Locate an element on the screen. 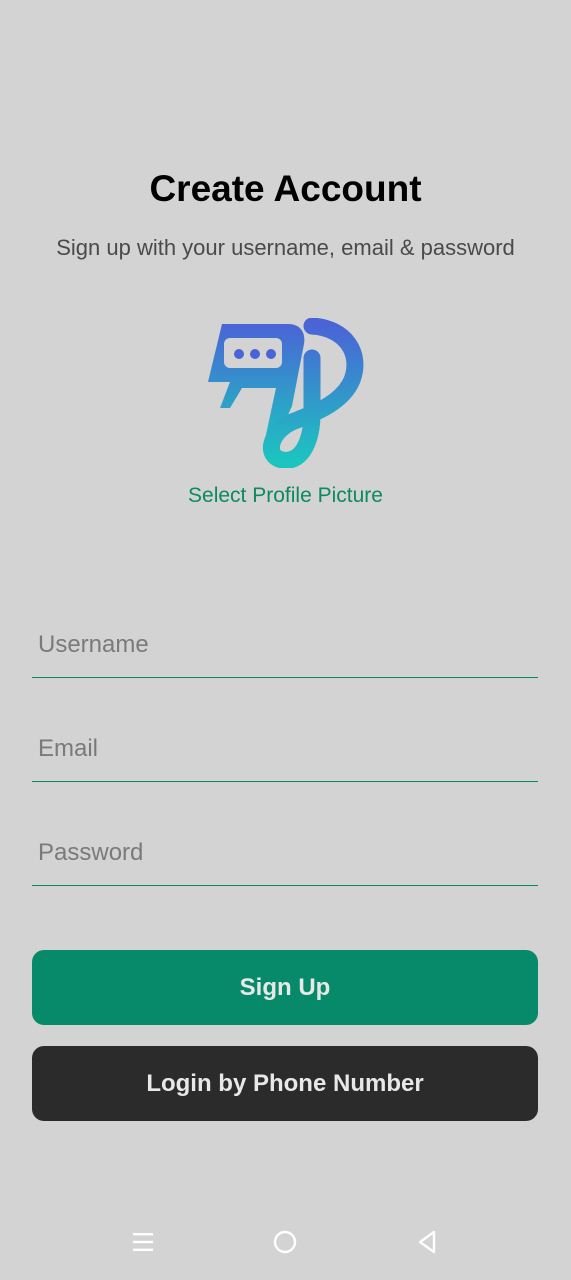  username-field-container is located at coordinates (285, 649).